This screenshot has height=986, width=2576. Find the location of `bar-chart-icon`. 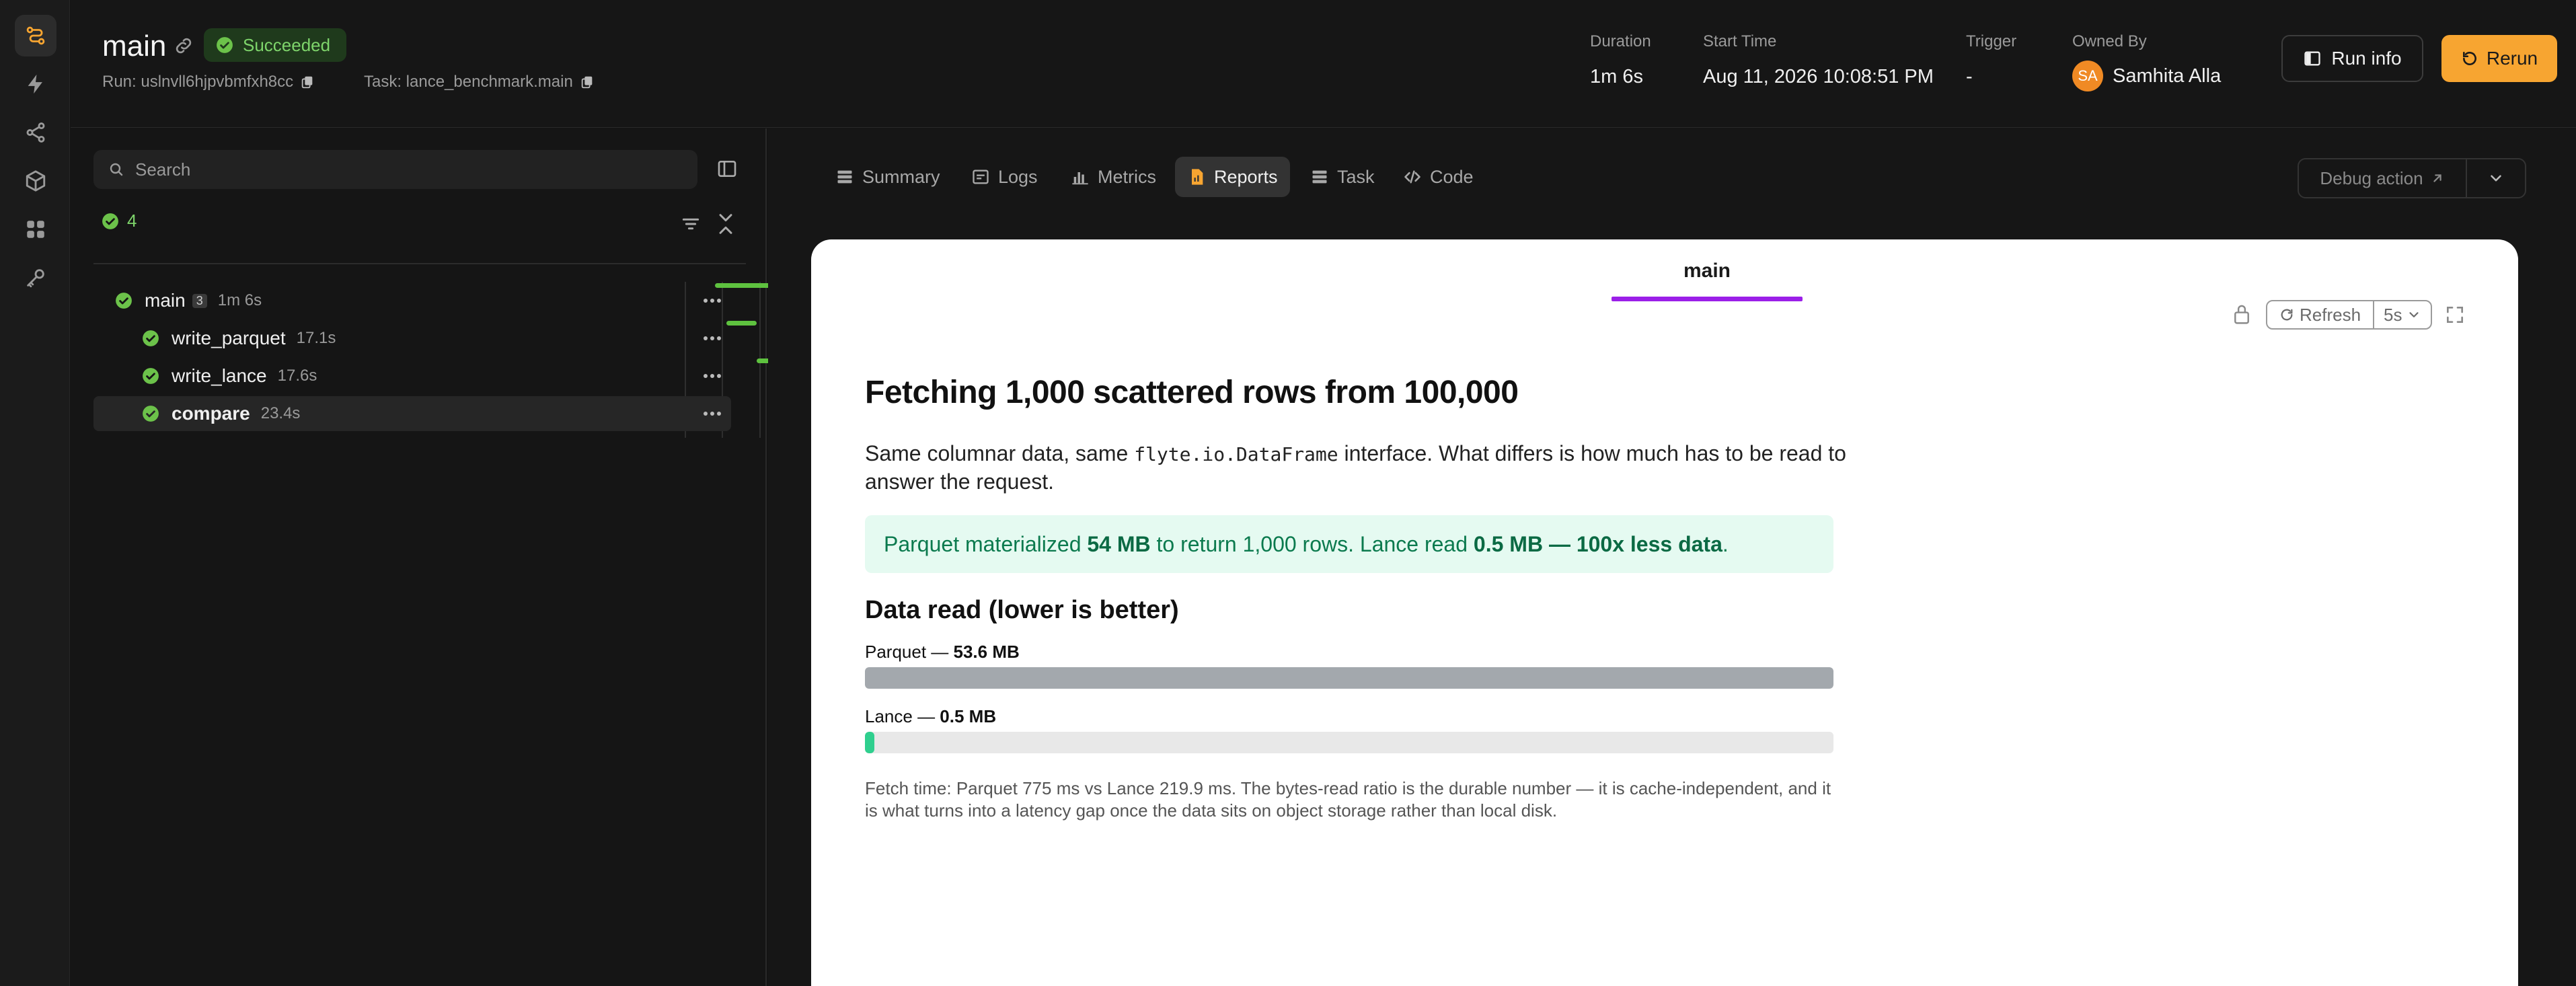

bar-chart-icon is located at coordinates (1080, 178).